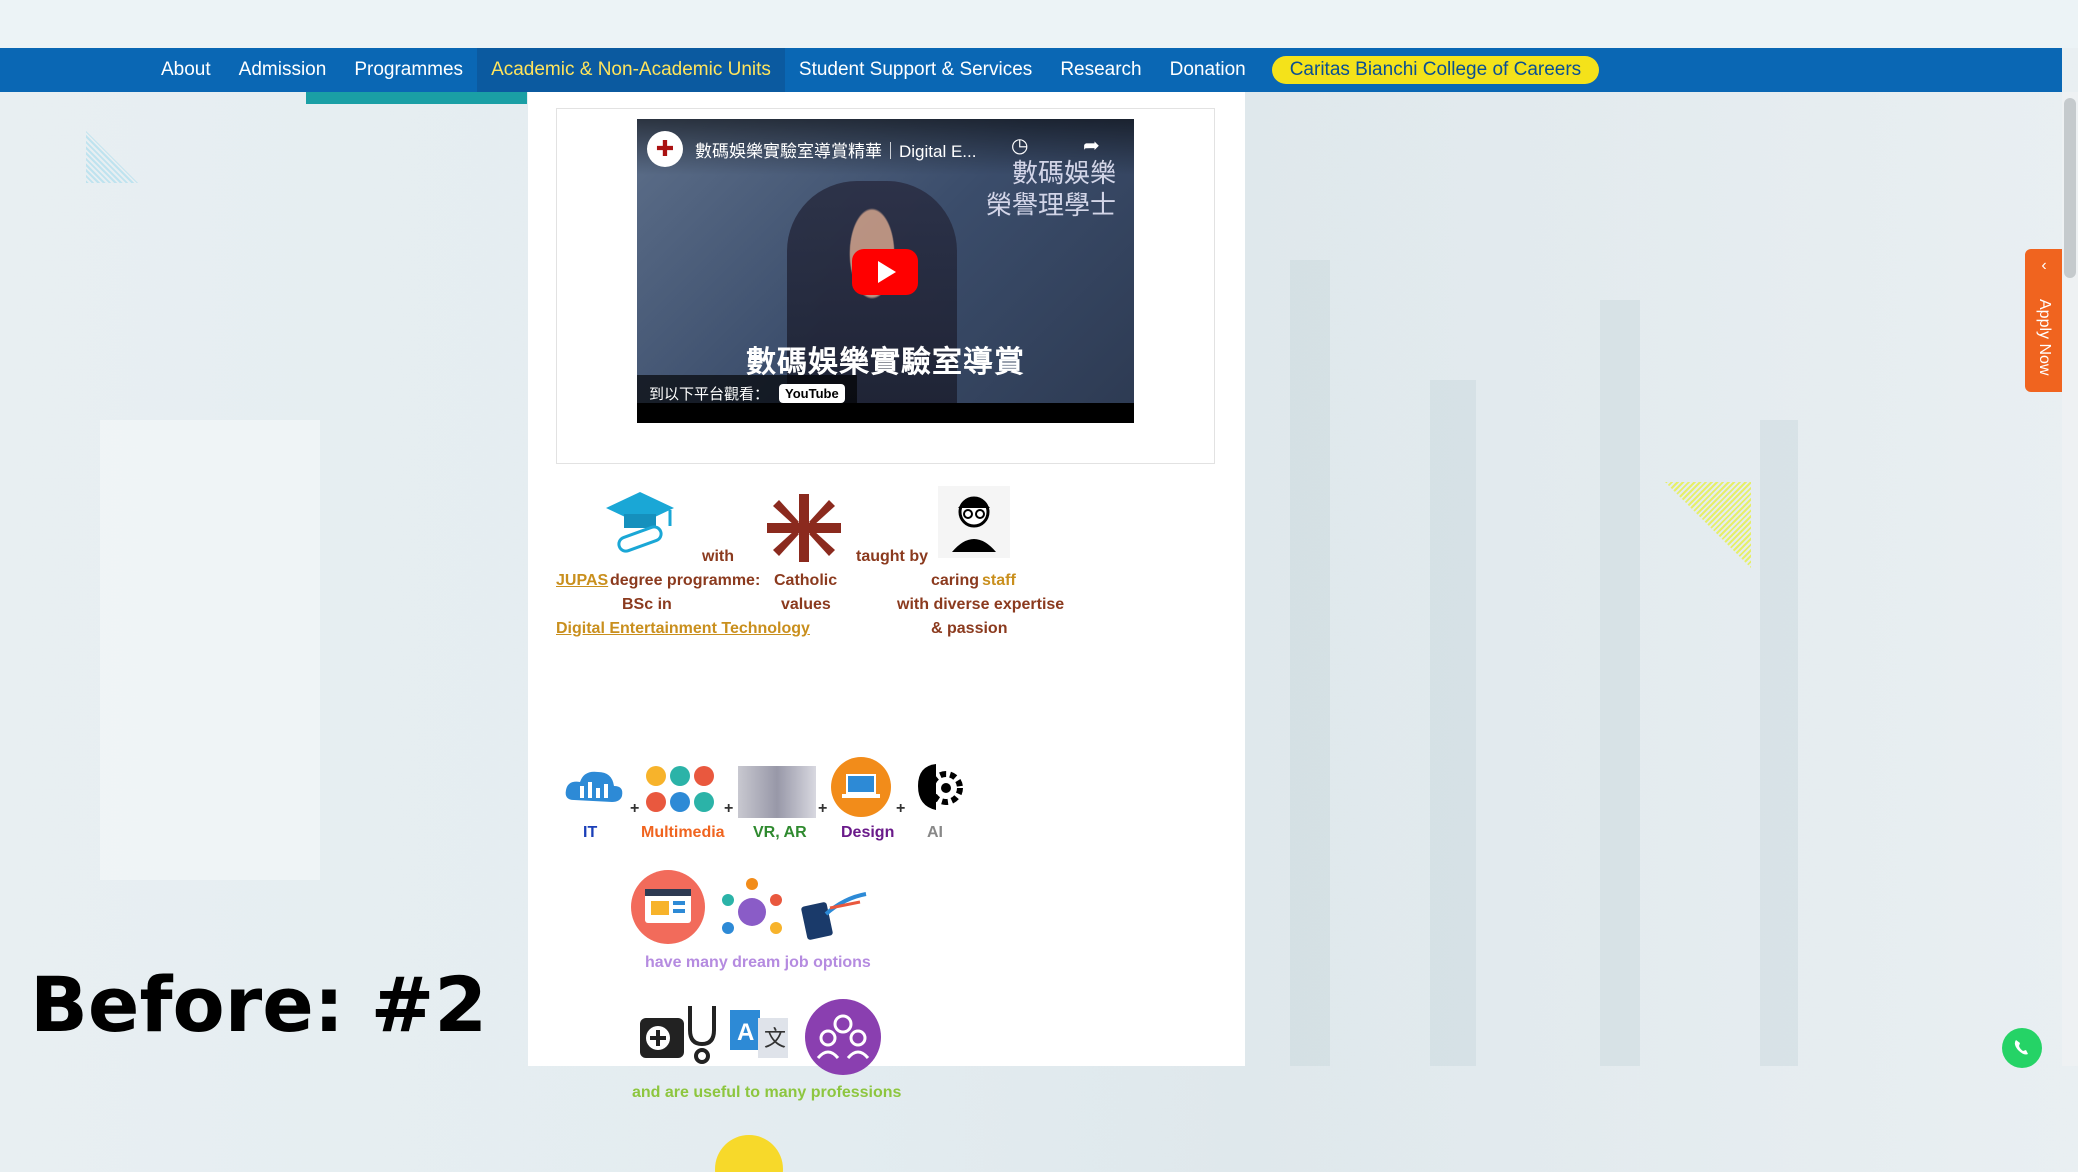 The width and height of the screenshot is (2078, 1172). Describe the element at coordinates (678, 1035) in the screenshot. I see `medical-kit-icon` at that location.